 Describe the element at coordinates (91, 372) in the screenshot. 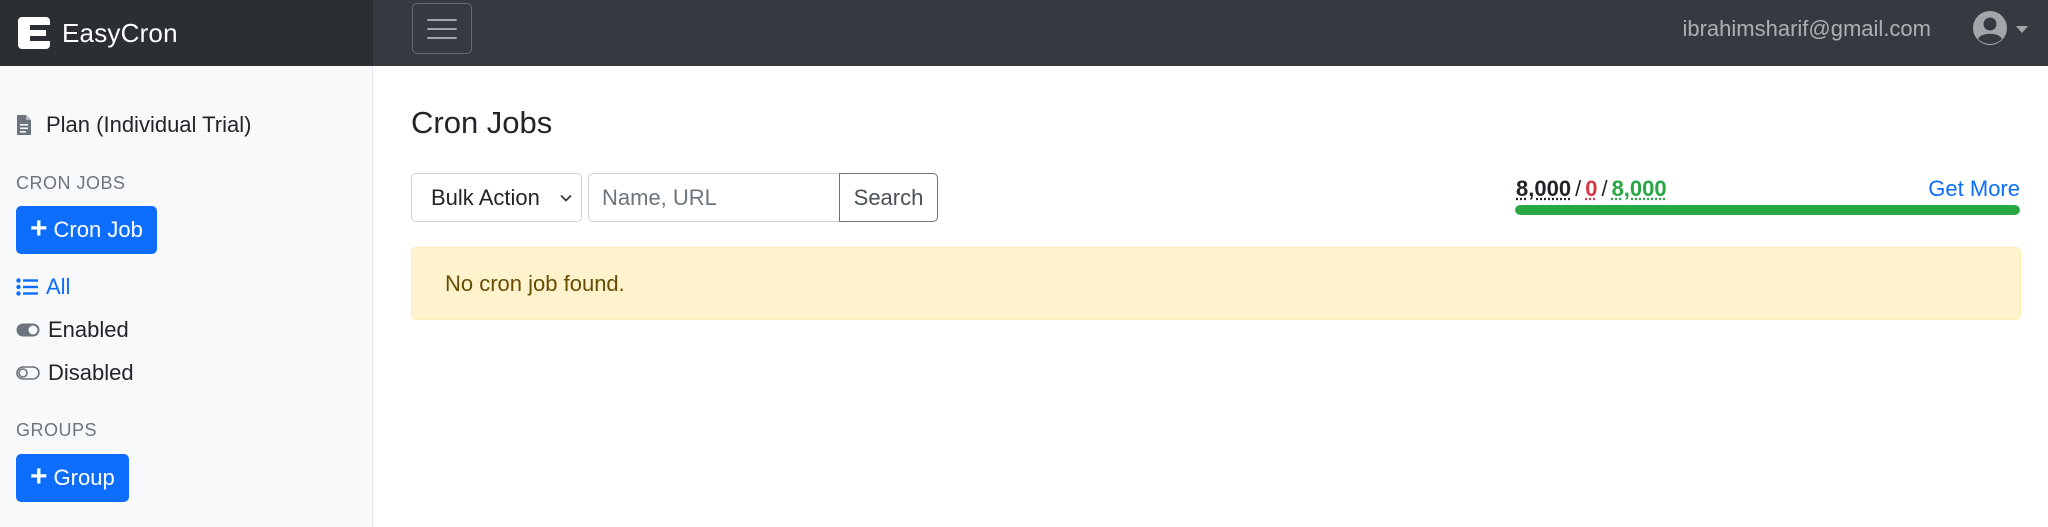

I see `sidebar-item-label: Disabled` at that location.